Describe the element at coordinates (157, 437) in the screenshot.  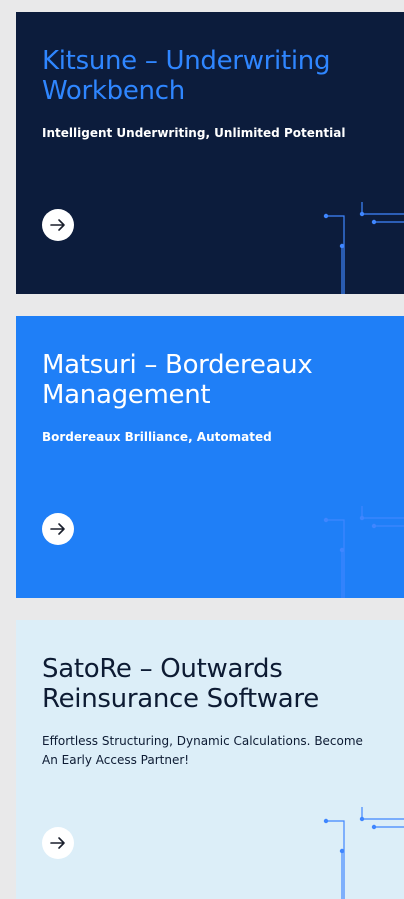
I see `card-subtitle: Bordereaux Brilliance, Automated` at that location.